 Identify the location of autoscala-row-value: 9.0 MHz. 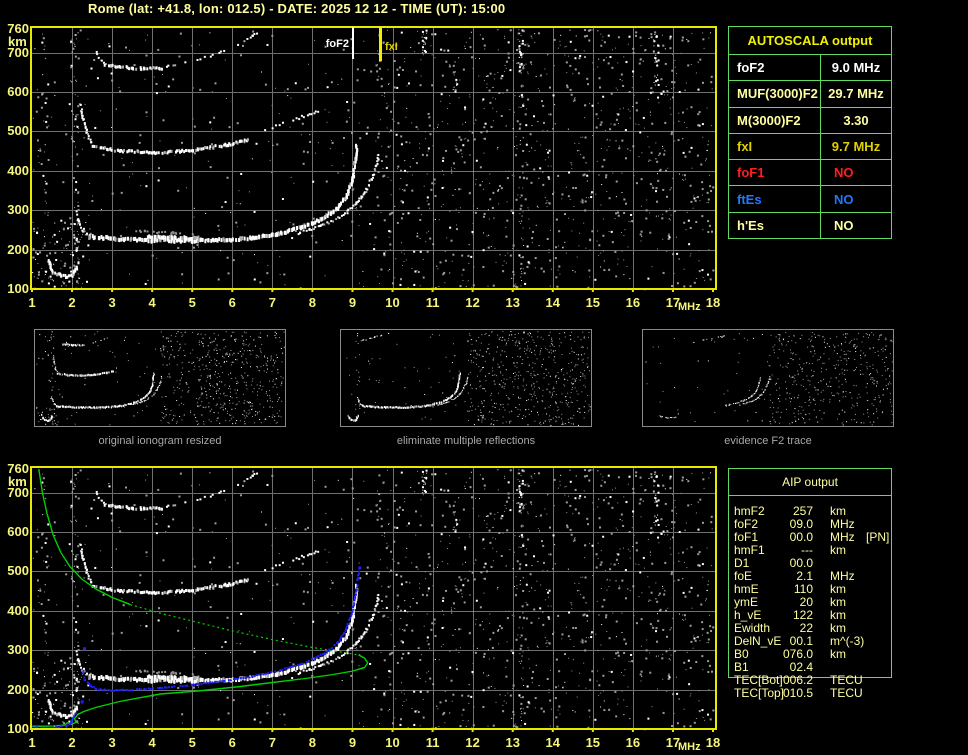
(856, 68).